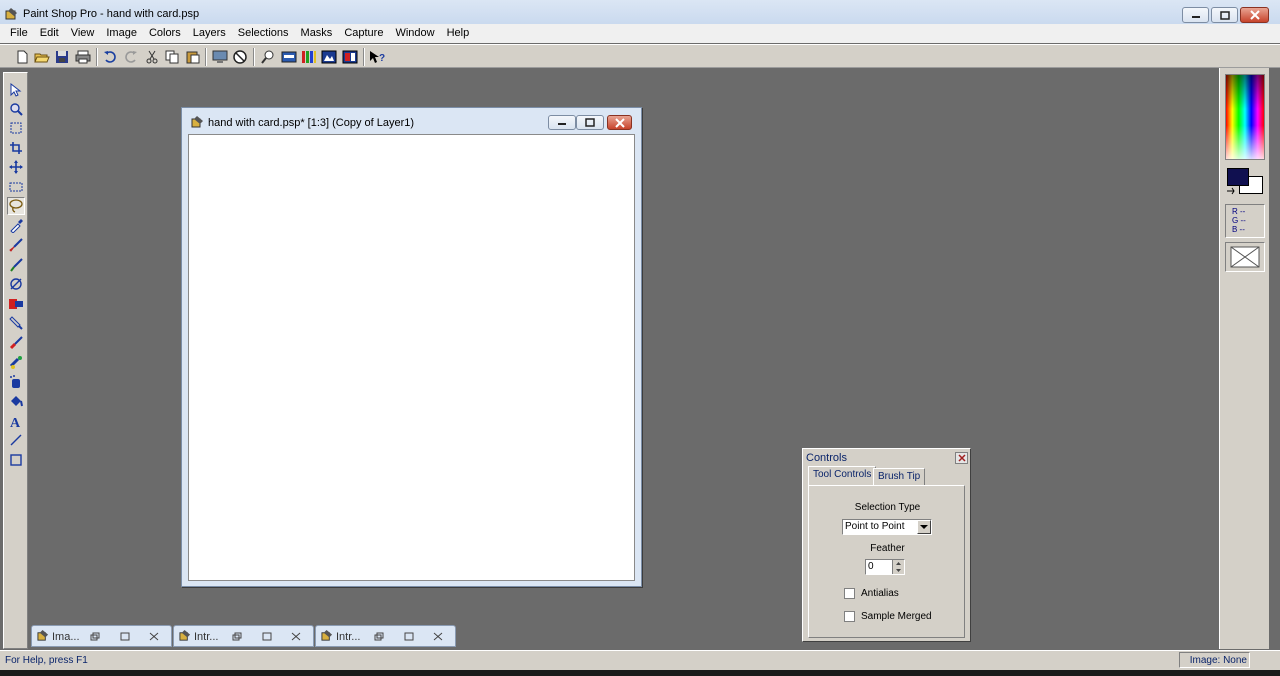 This screenshot has width=1280, height=676. Describe the element at coordinates (16, 90) in the screenshot. I see `arrow-tool` at that location.